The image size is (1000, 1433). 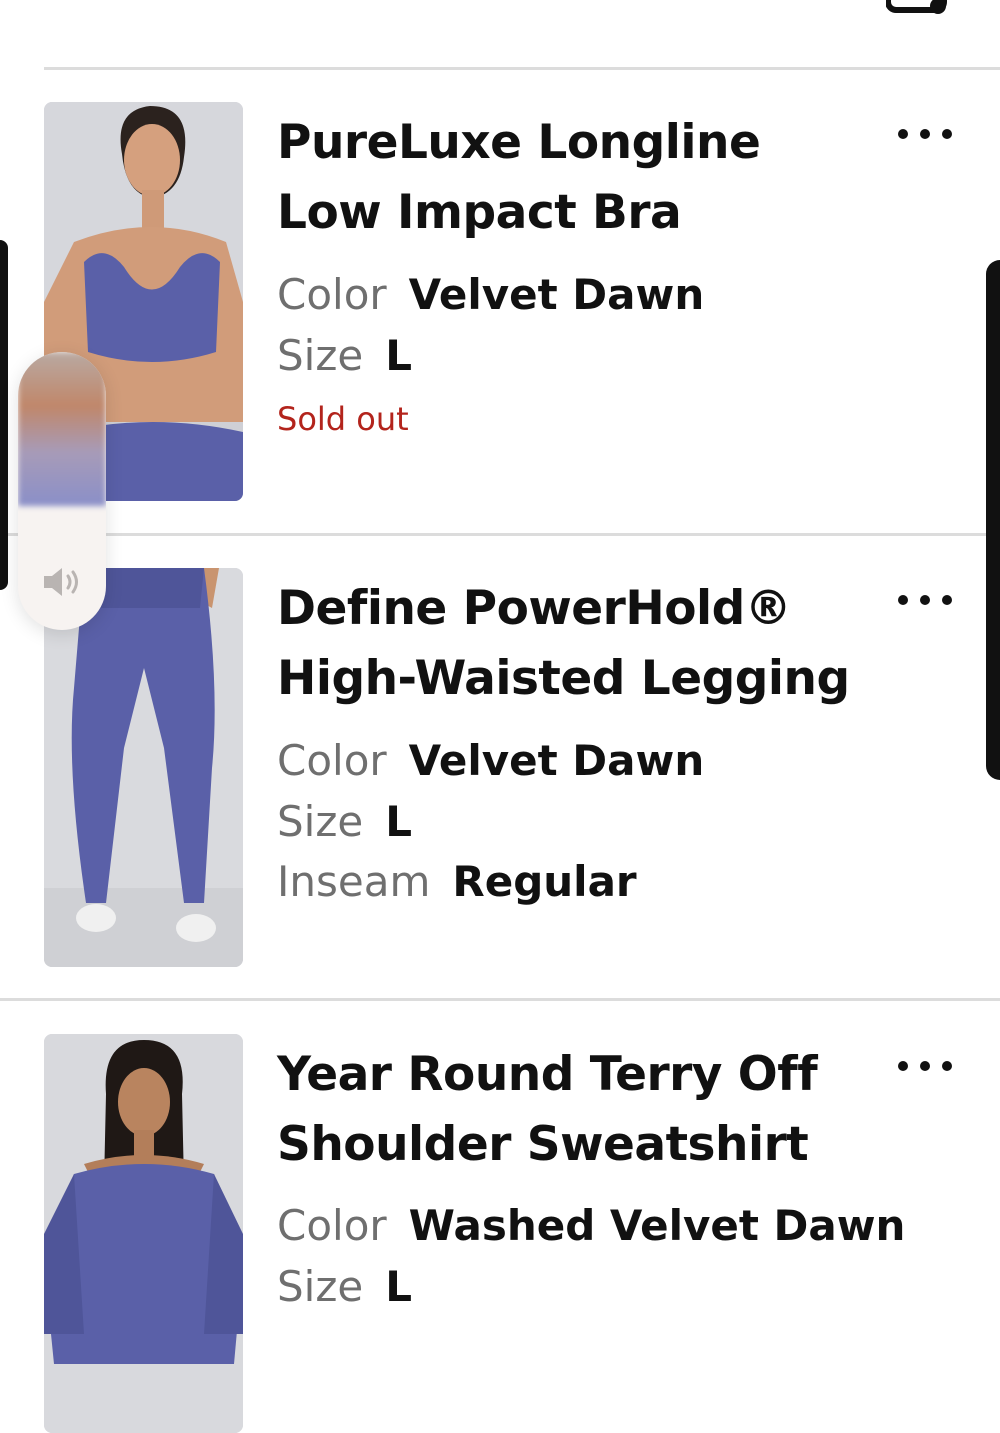 What do you see at coordinates (572, 1110) in the screenshot?
I see `product-title: Year Round Terry Off Shoulder Sweatshirt` at bounding box center [572, 1110].